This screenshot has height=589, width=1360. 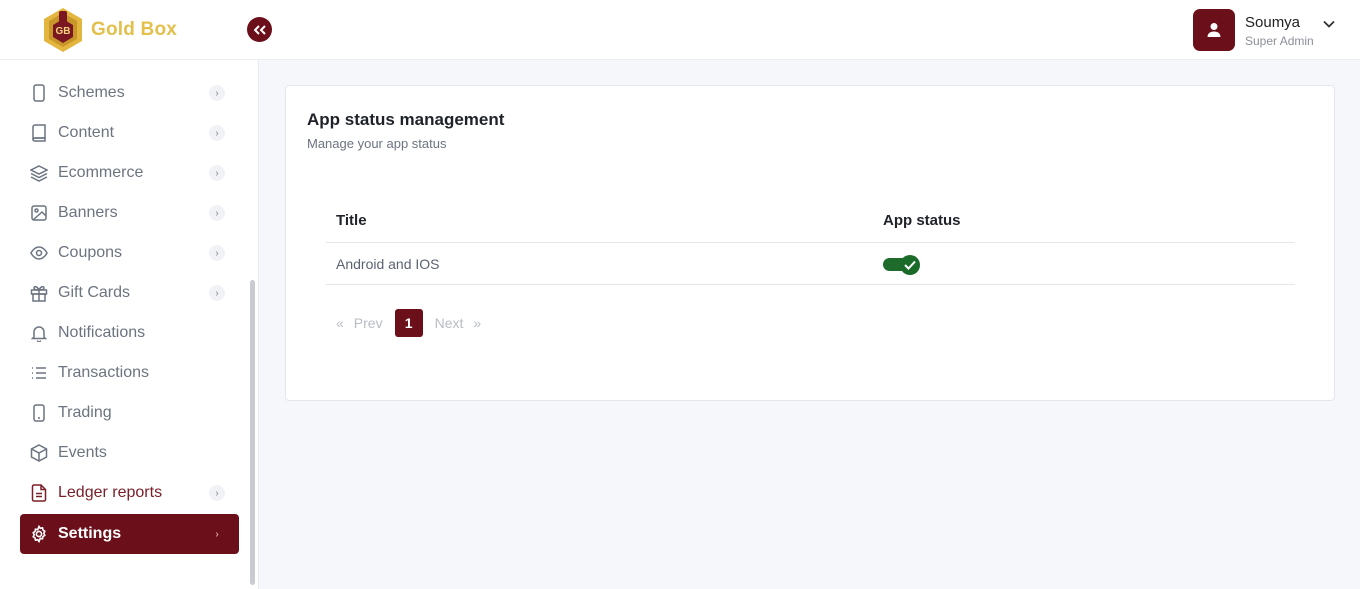 I want to click on sidebar-item-ledger-reports: Ledger reports ›, so click(x=129, y=493).